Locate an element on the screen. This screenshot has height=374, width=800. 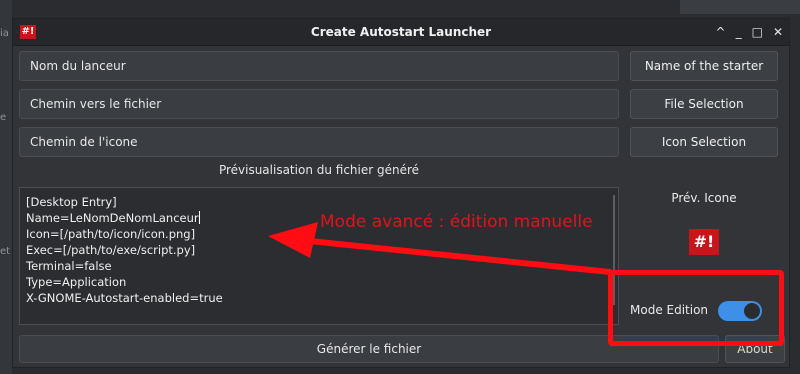
annotation-text: Mode avancé : édition manuelle is located at coordinates (456, 222).